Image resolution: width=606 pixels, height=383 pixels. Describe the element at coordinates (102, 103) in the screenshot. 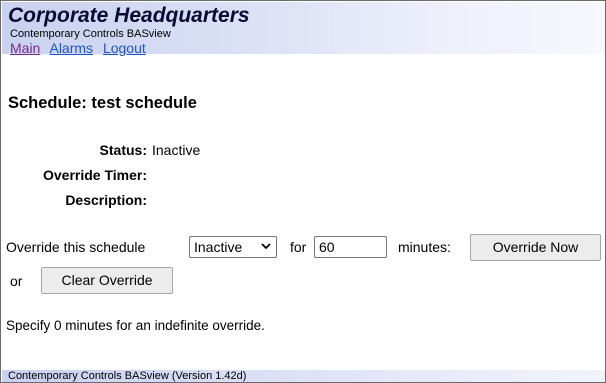

I see `page-title: Schedule: test schedule` at that location.